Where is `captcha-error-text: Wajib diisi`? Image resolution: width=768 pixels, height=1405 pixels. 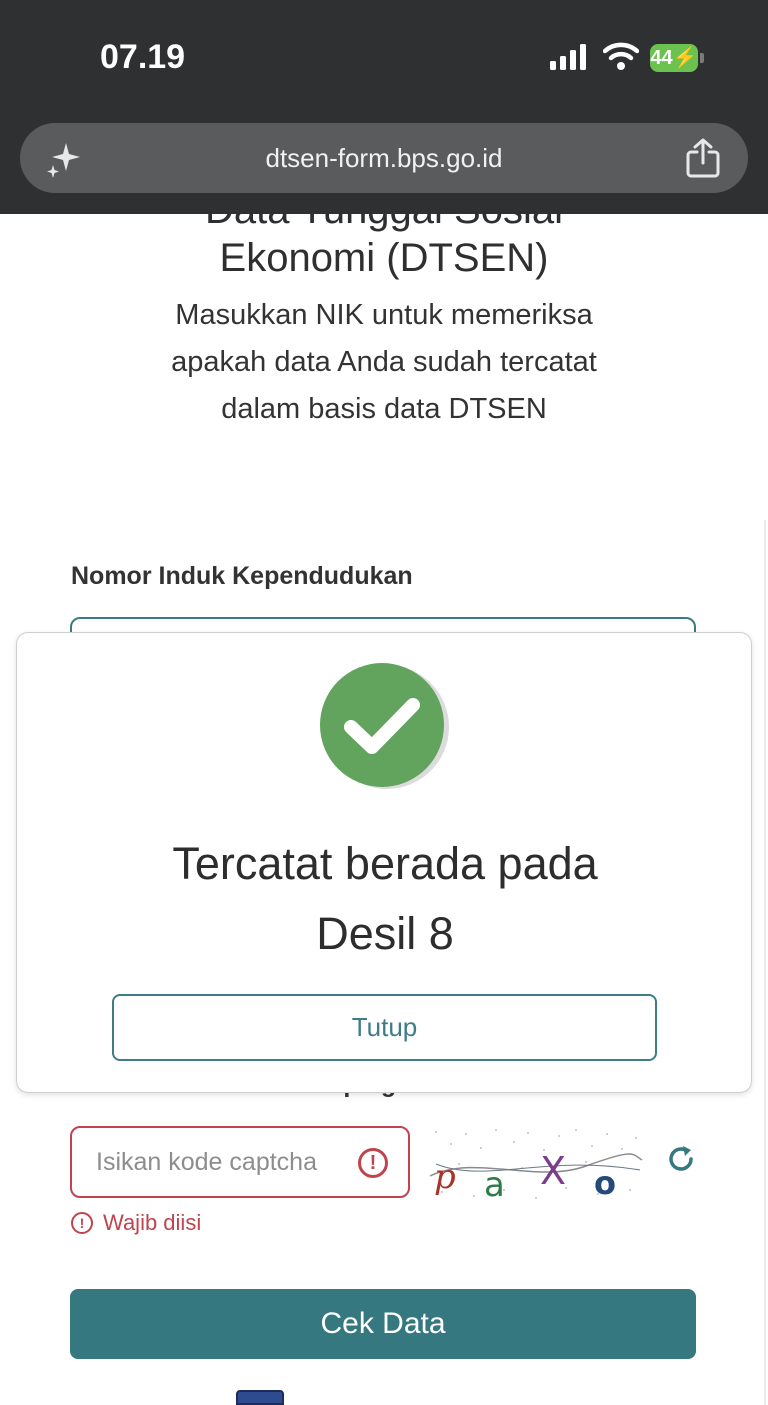
captcha-error-text: Wajib diisi is located at coordinates (152, 1222).